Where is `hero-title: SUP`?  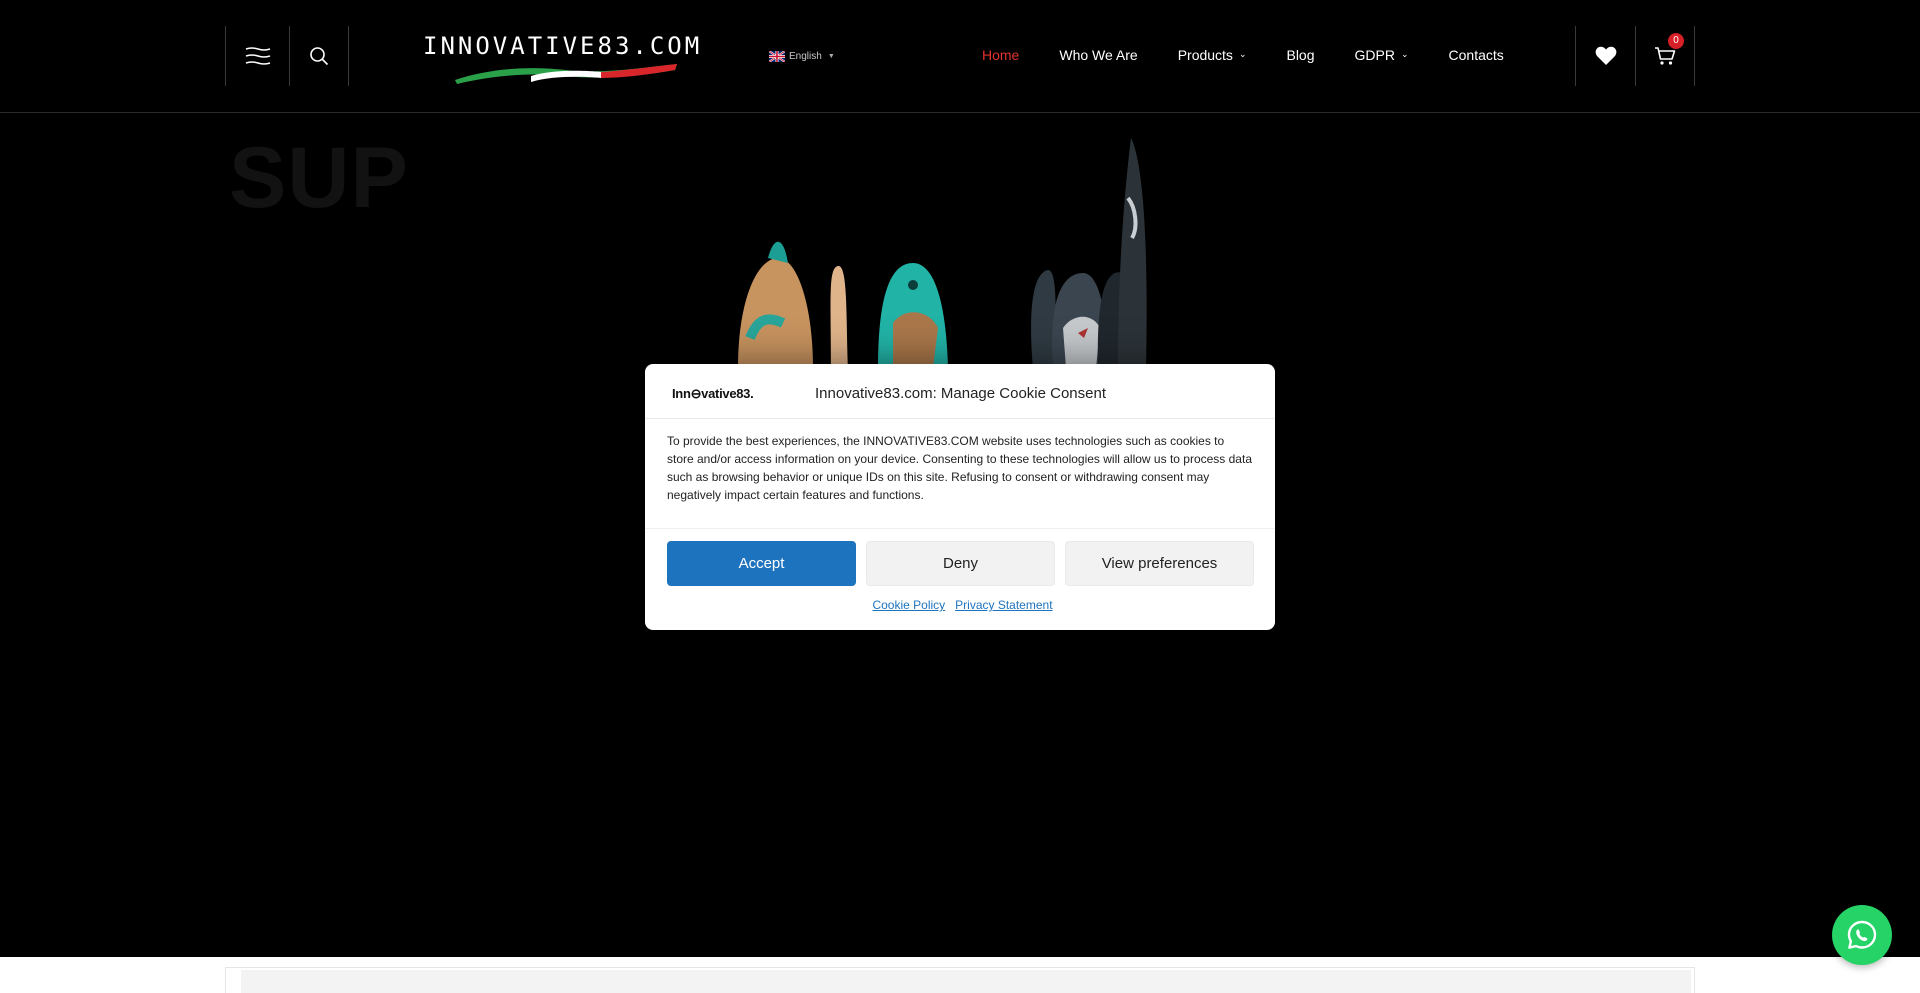 hero-title: SUP is located at coordinates (319, 178).